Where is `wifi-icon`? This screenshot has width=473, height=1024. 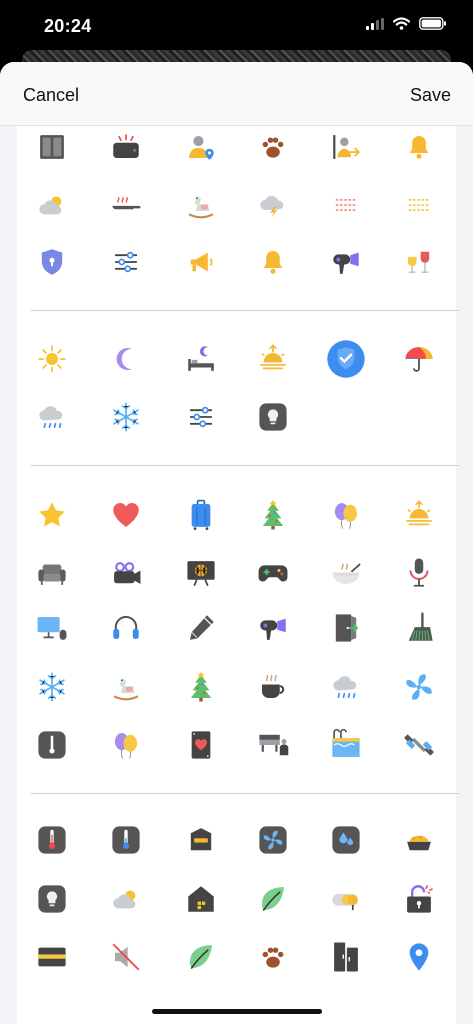 wifi-icon is located at coordinates (401, 23).